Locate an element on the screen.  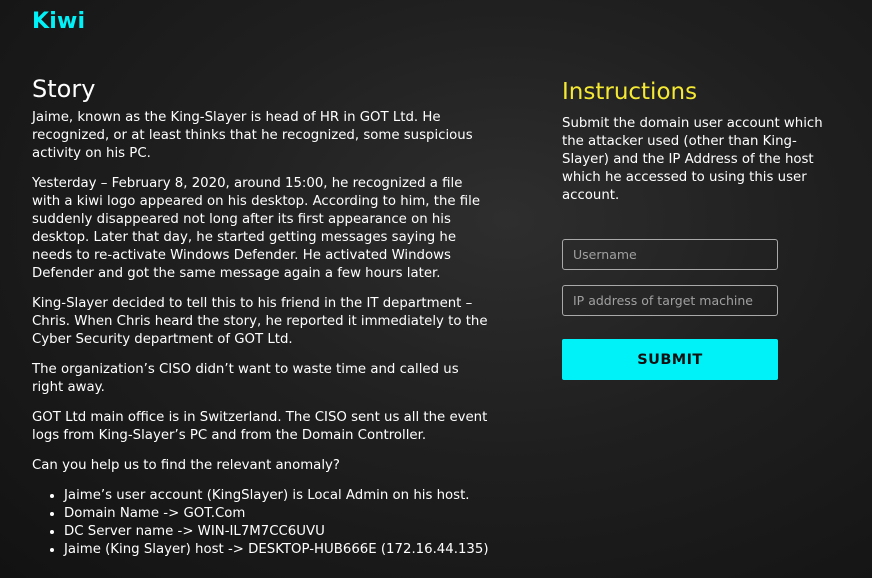
kiwi-logo: Kiwi is located at coordinates (58, 21).